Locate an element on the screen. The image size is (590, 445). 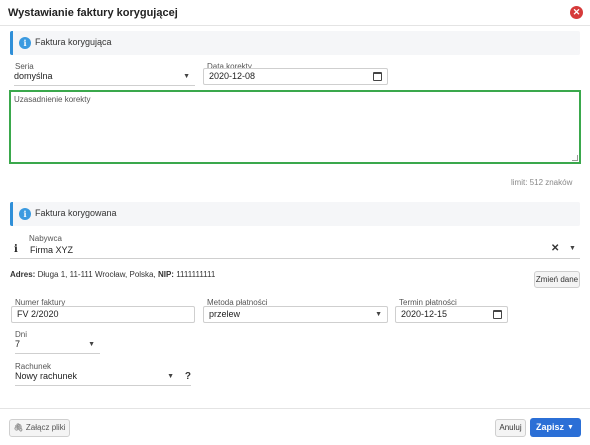
seria-value: domyślna is located at coordinates (33, 76).